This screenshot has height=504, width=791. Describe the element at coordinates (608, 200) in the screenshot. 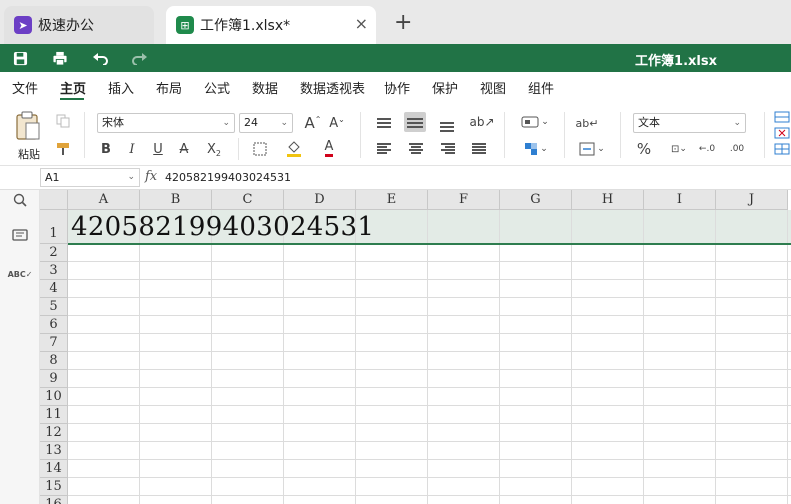

I see `column-header-h: H` at that location.